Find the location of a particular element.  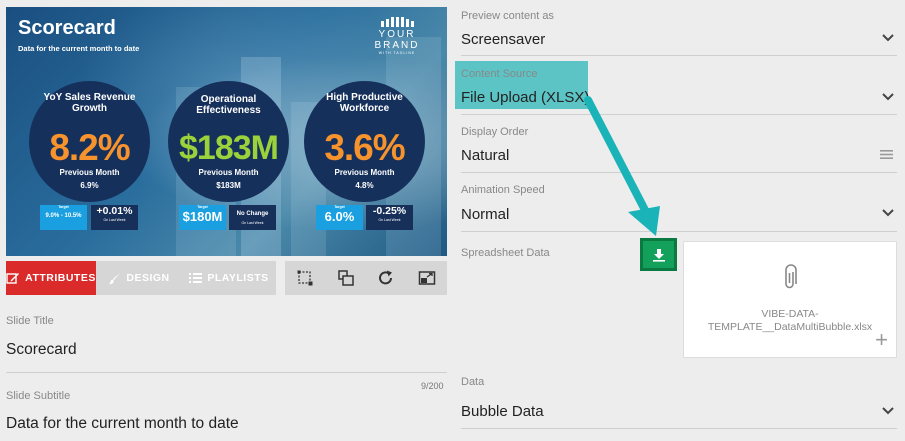

target-value: 9.0% - 10.5% is located at coordinates (63, 216).